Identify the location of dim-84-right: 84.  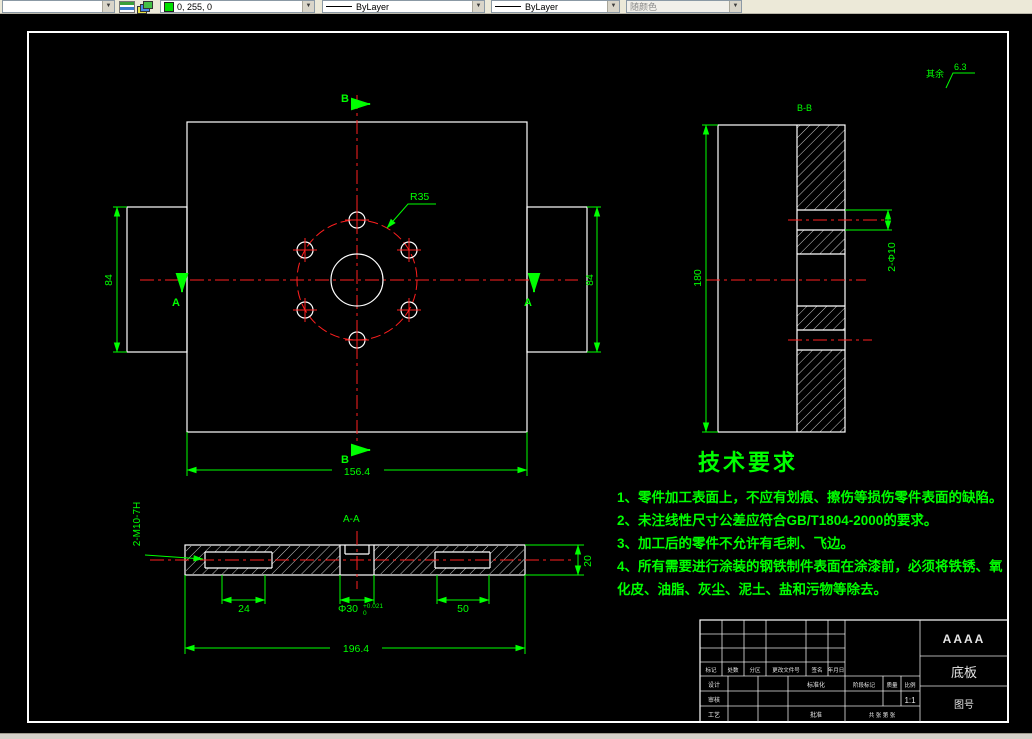
(590, 280).